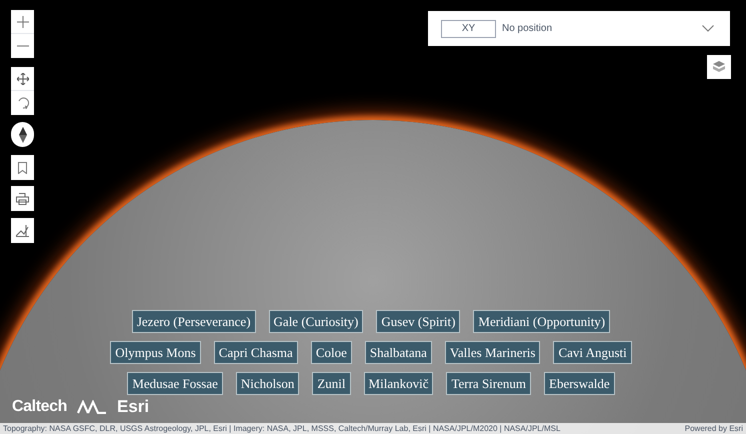 This screenshot has width=746, height=434. Describe the element at coordinates (579, 383) in the screenshot. I see `place-label: Eberswalde` at that location.